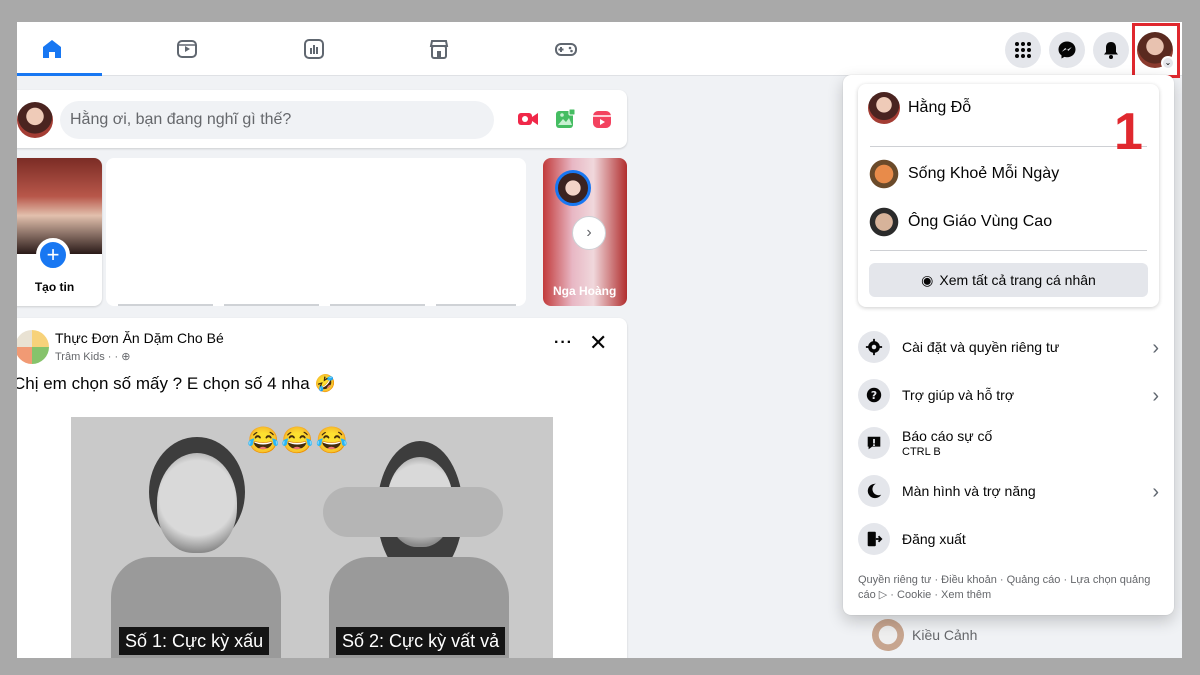 The height and width of the screenshot is (675, 1200). I want to click on menu-item-display: Màn hình và trợ năng ›, so click(1008, 491).